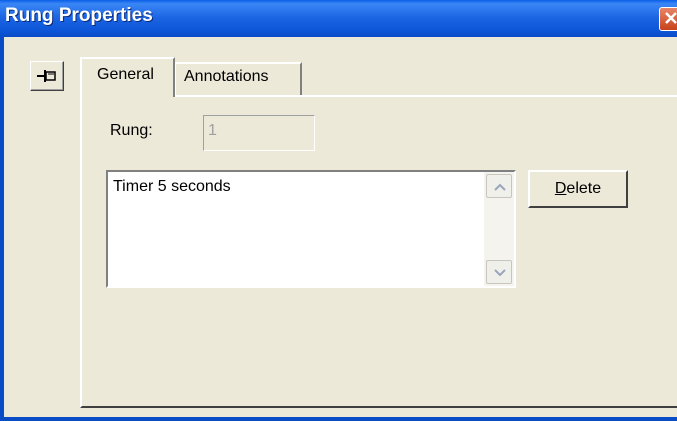  I want to click on pin-button, so click(47, 76).